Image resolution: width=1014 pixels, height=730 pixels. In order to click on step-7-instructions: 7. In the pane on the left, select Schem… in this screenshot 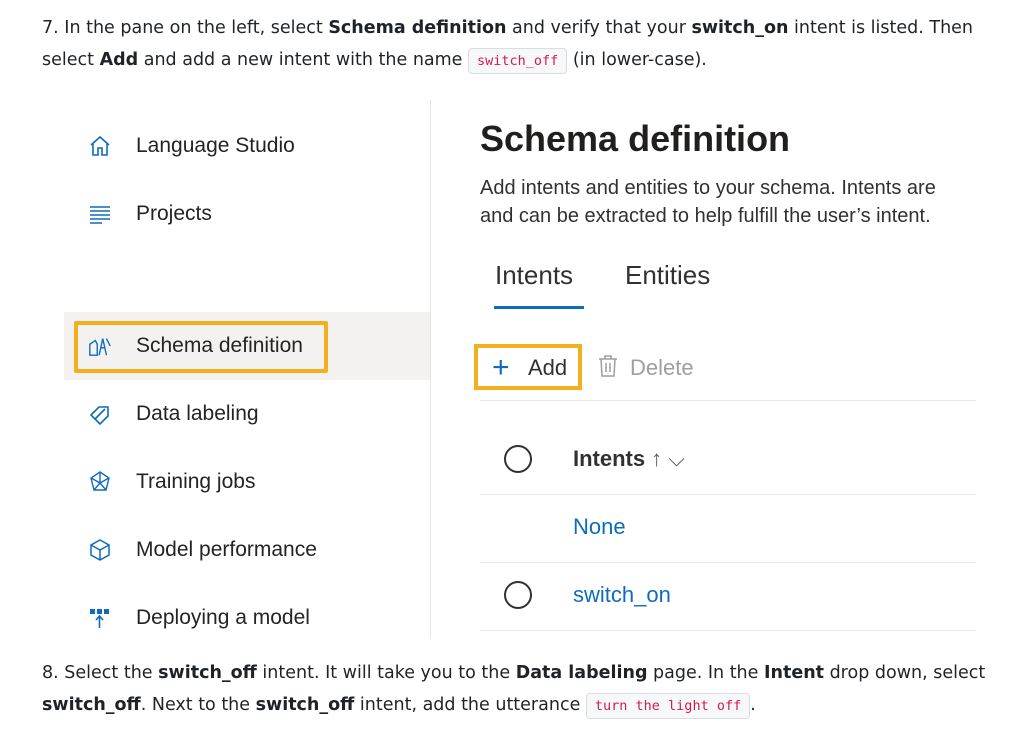, I will do `click(517, 44)`.